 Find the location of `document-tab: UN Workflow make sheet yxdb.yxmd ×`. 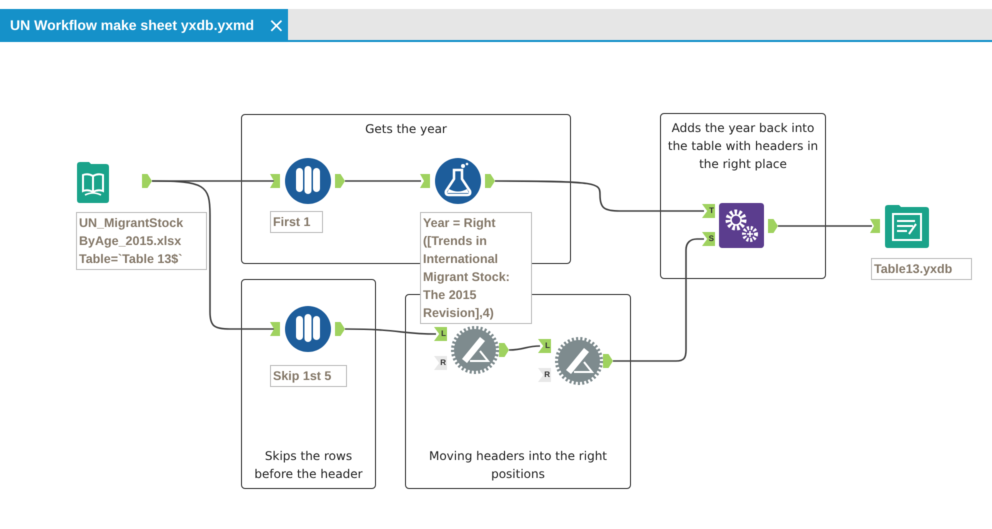

document-tab: UN Workflow make sheet yxdb.yxmd × is located at coordinates (144, 24).